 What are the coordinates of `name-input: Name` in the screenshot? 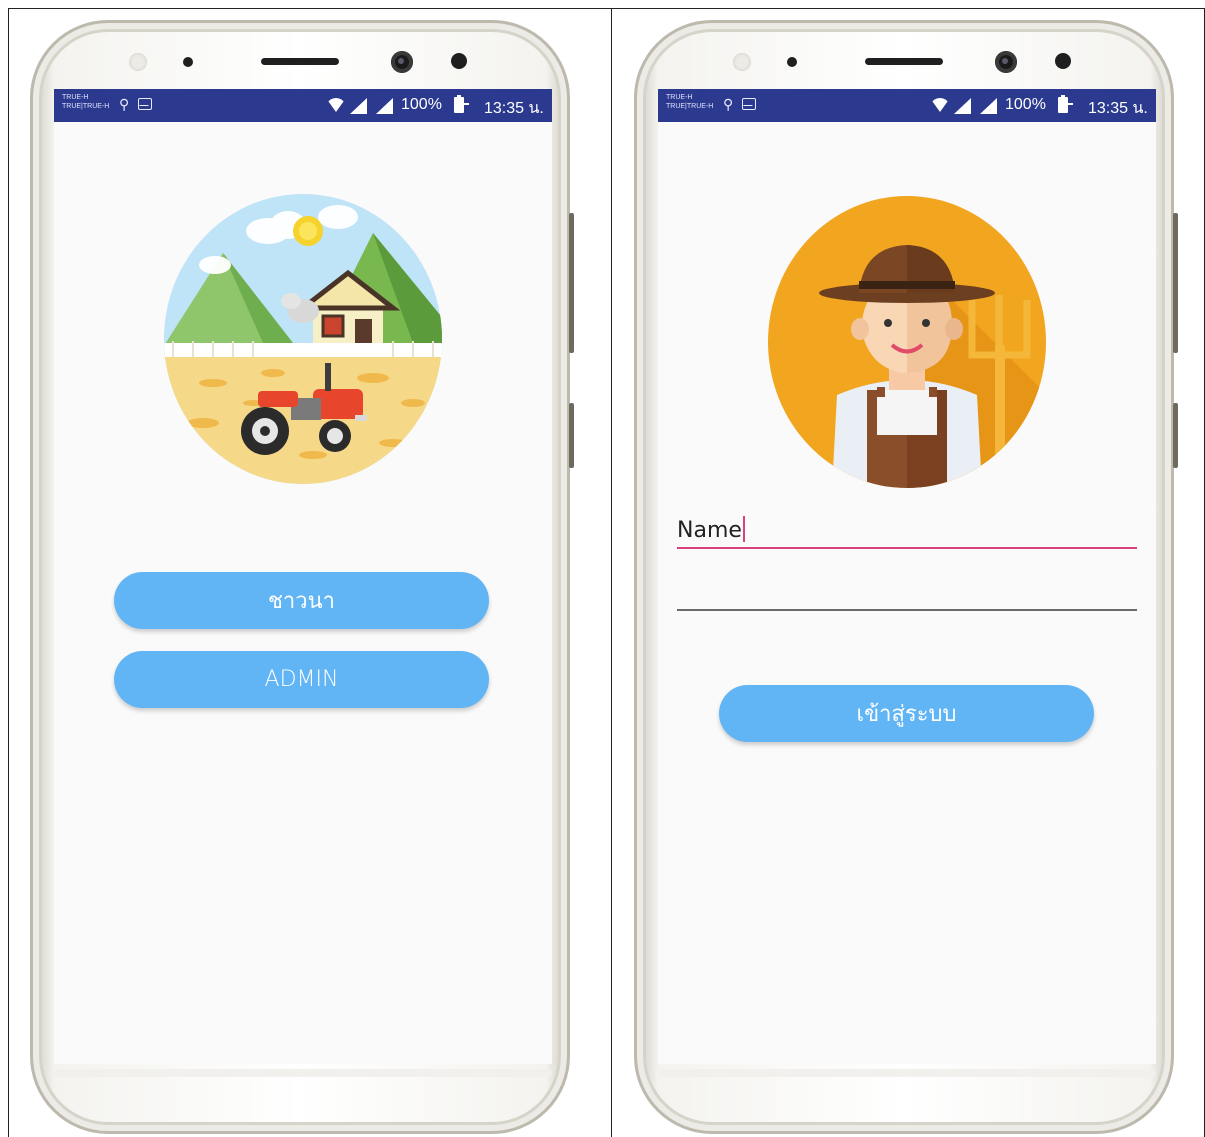 It's located at (907, 529).